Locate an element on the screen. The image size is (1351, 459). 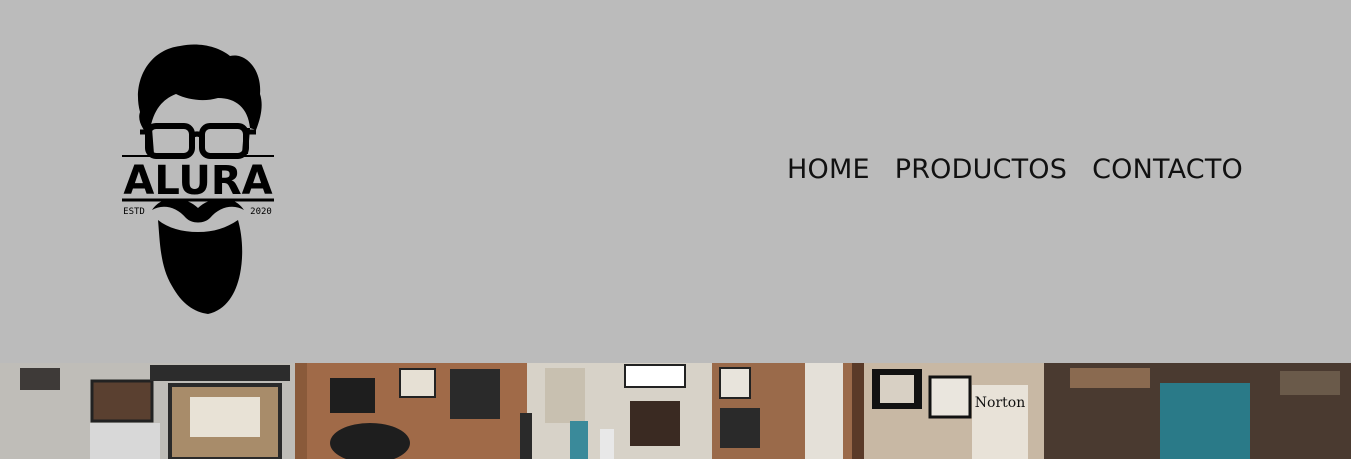
main-nav: HOME PRODUCTOS CONTACTO is located at coordinates (1015, 169).